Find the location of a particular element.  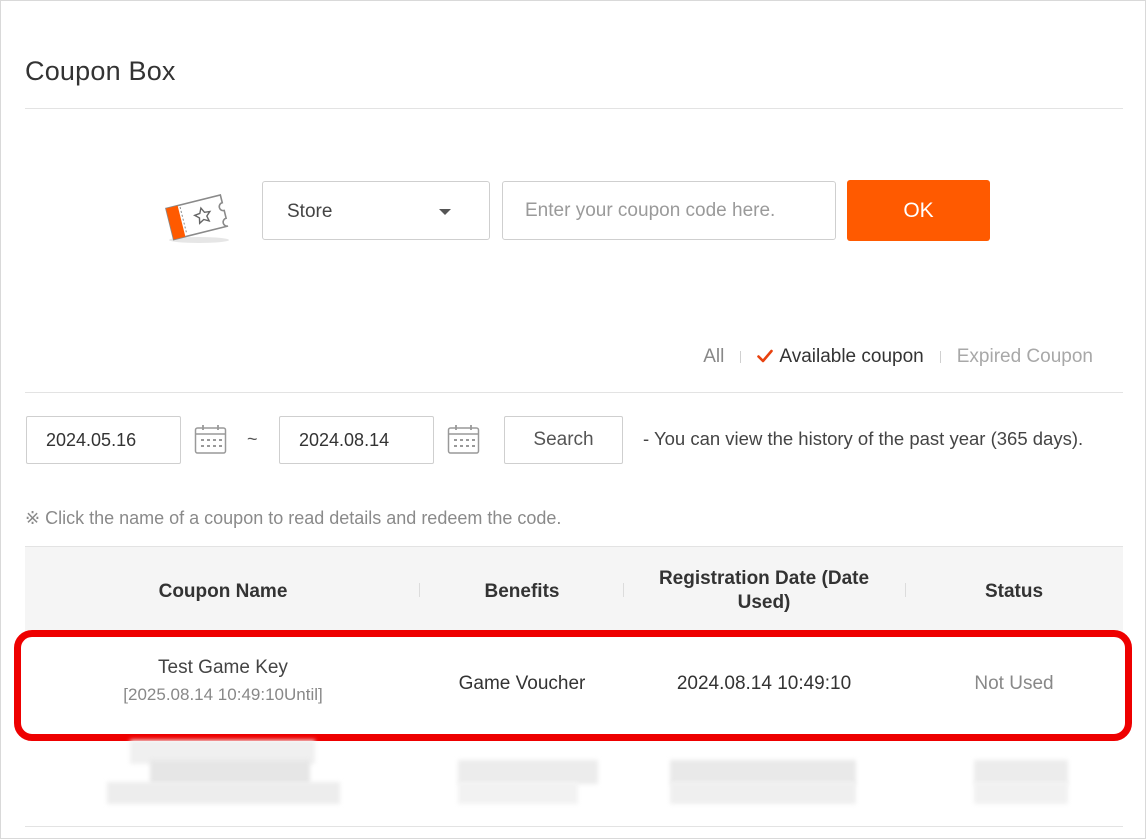

search-button: Search is located at coordinates (563, 440).